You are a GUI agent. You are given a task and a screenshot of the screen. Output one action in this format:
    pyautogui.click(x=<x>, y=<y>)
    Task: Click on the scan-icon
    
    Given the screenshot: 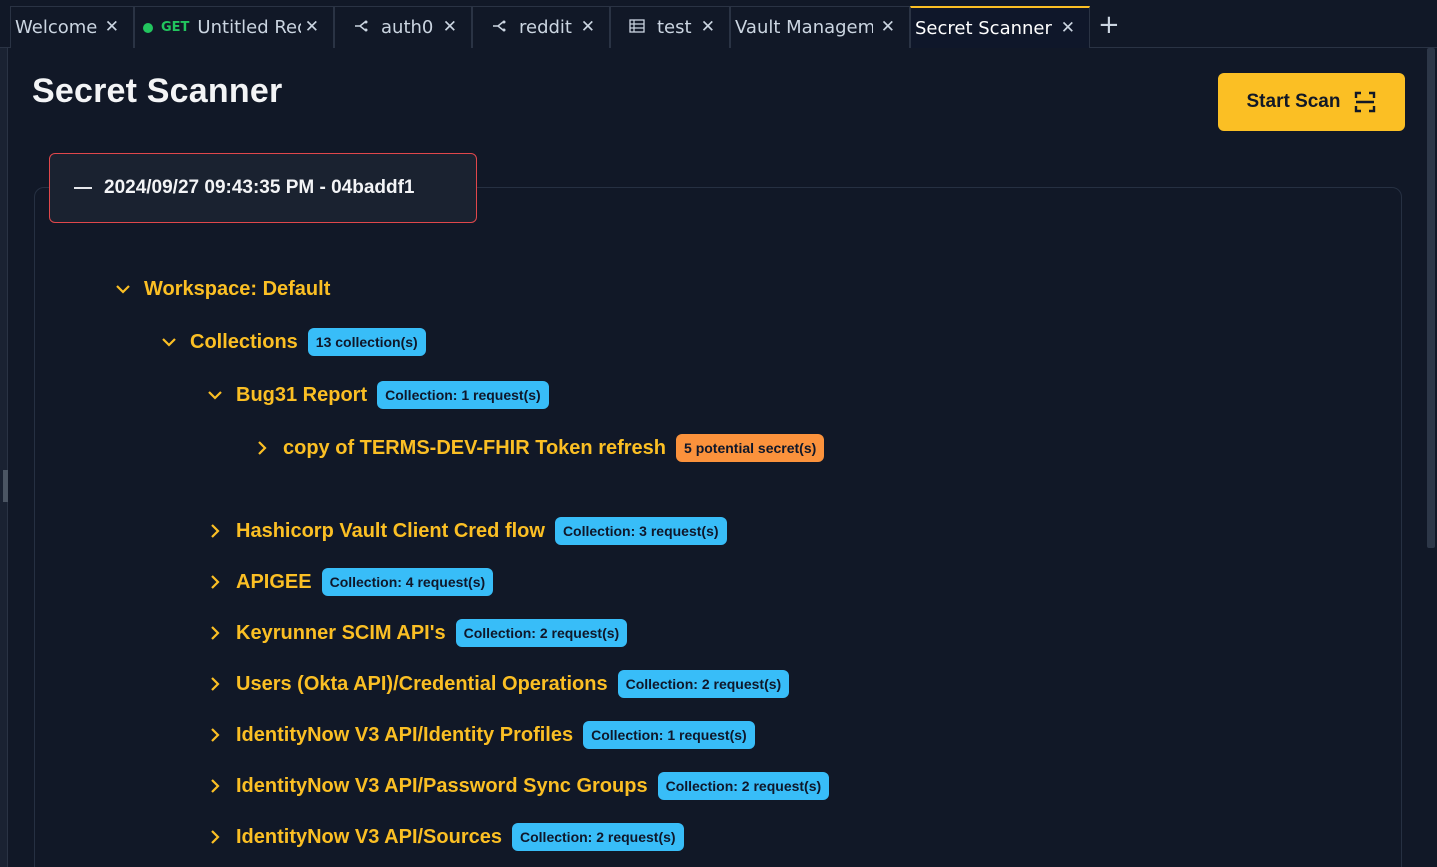 What is the action you would take?
    pyautogui.click(x=1365, y=102)
    